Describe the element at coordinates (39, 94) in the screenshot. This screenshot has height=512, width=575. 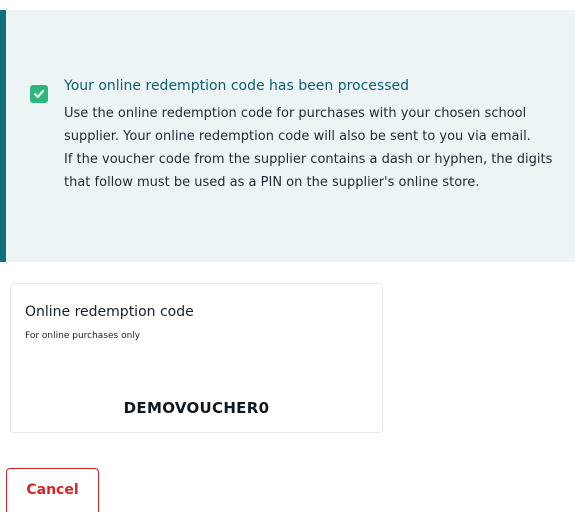
I see `checkmark-icon` at that location.